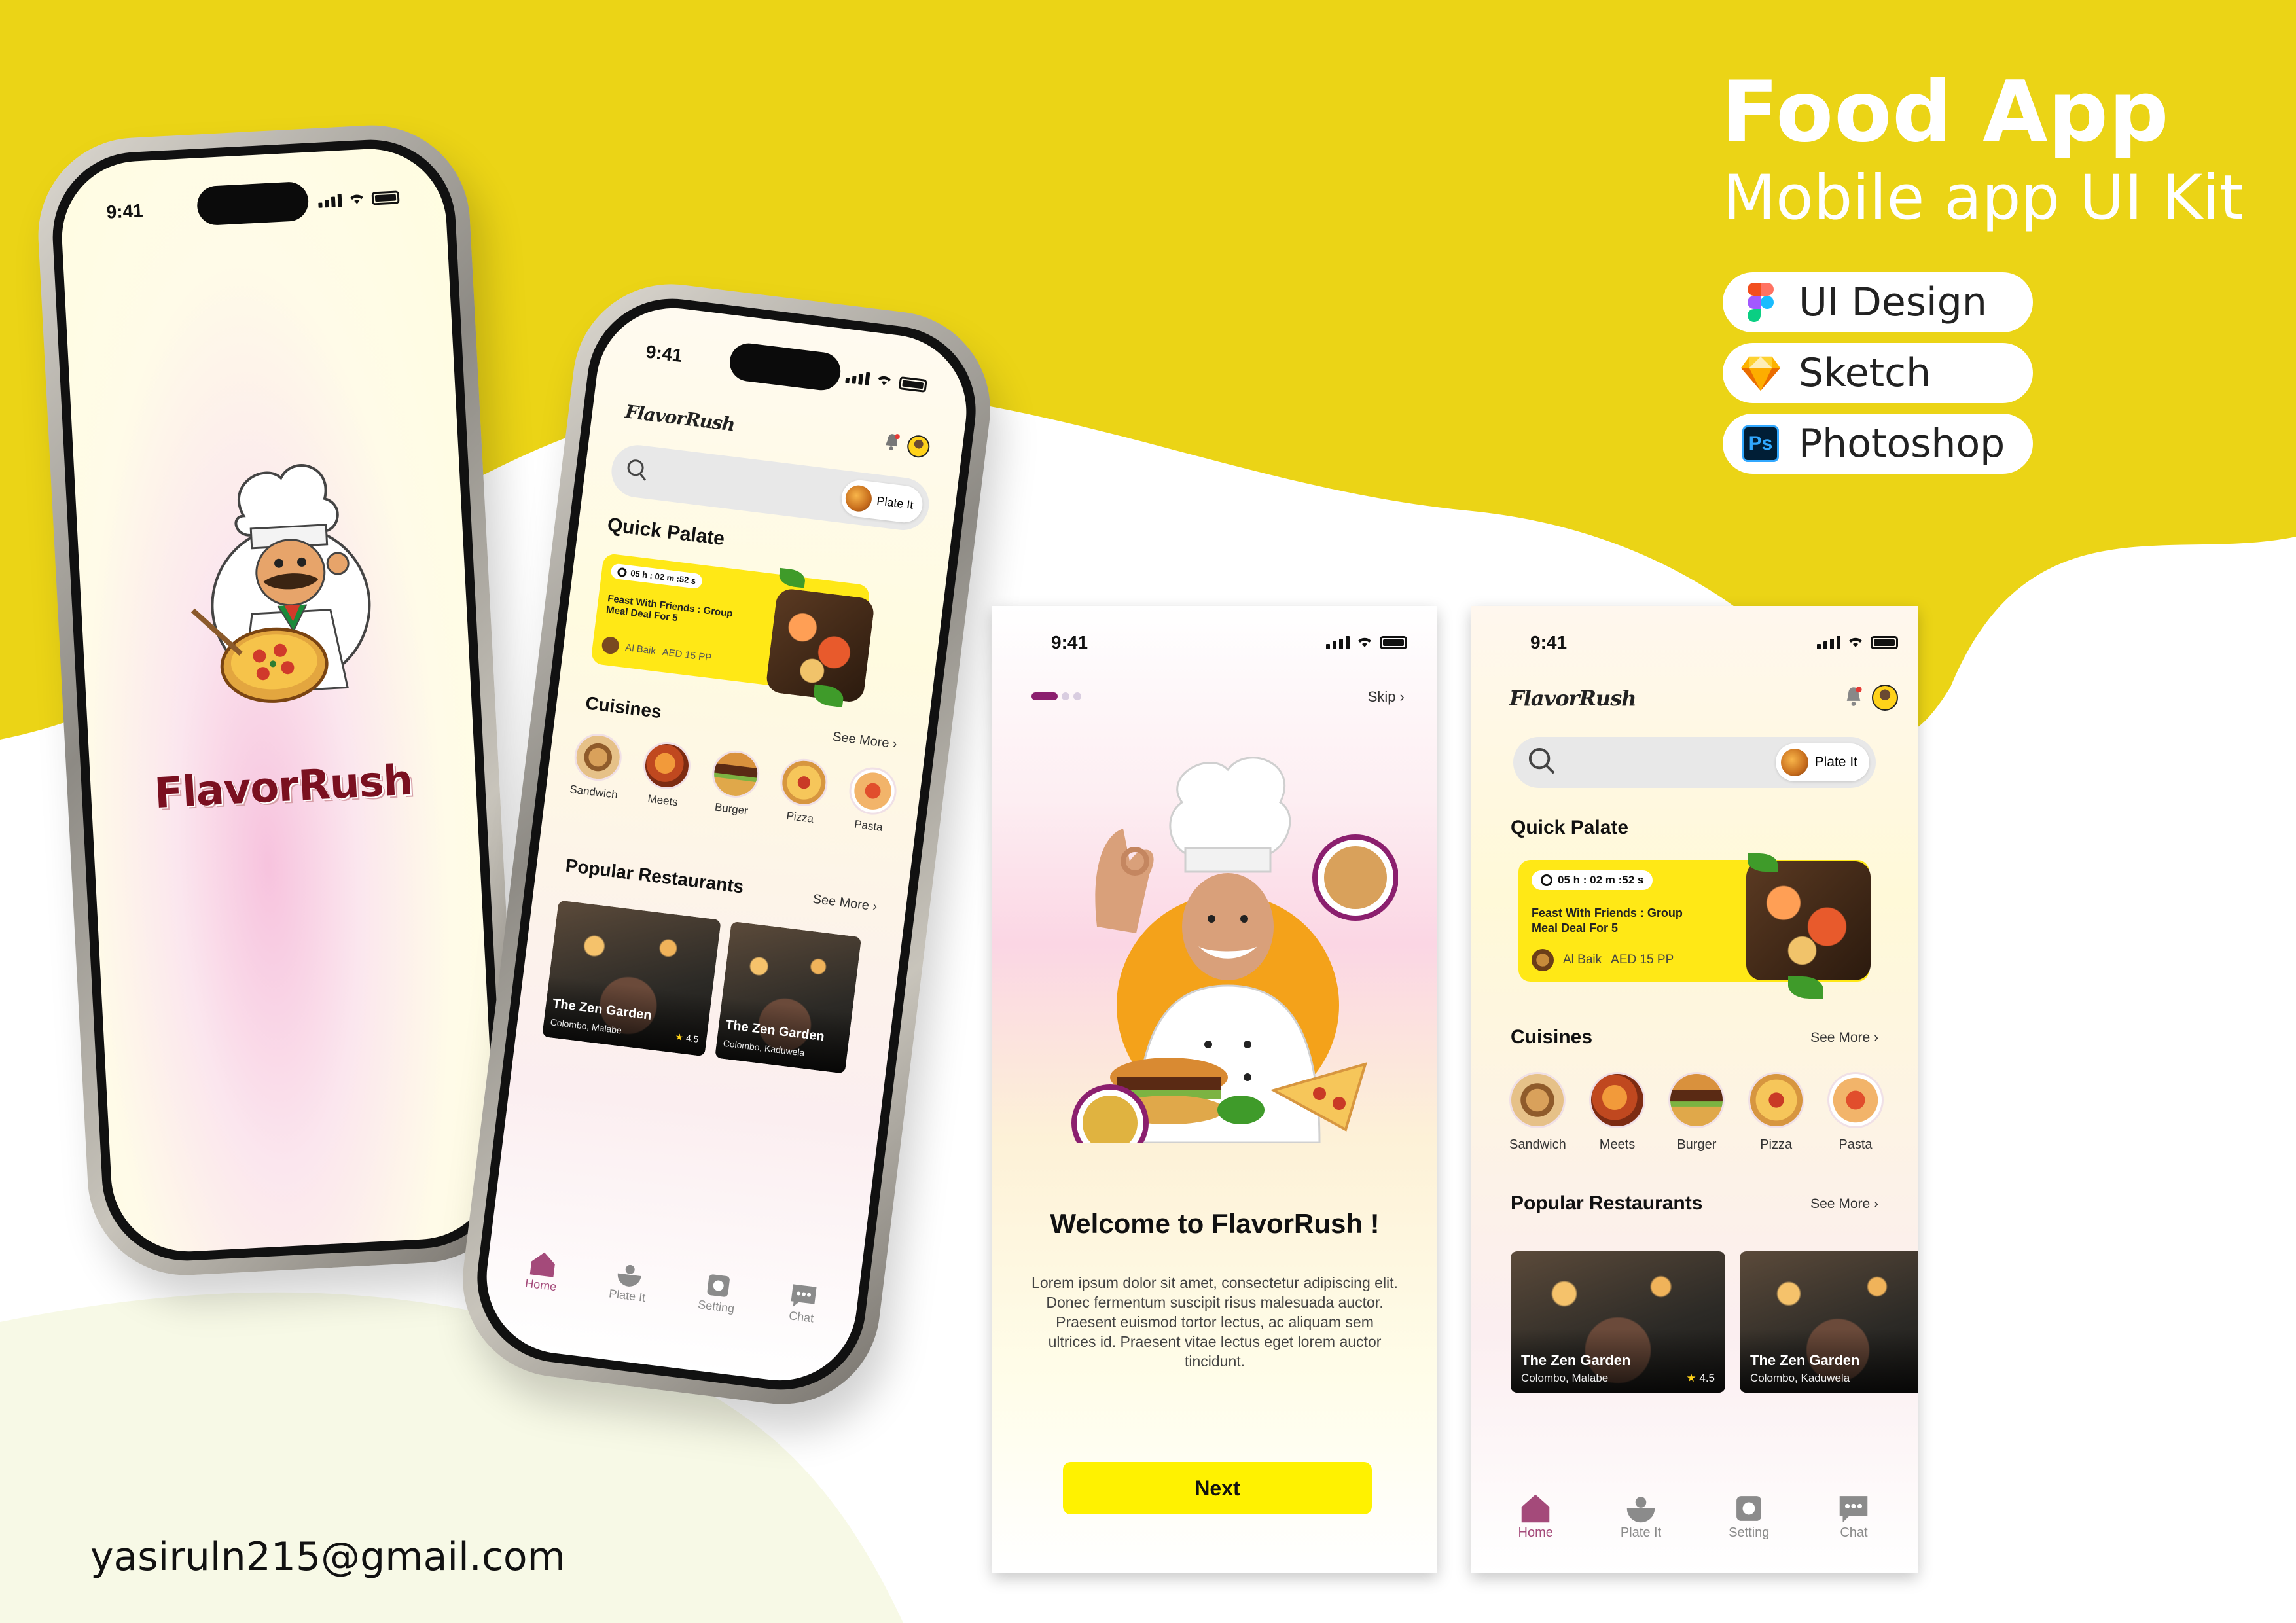  Describe the element at coordinates (1694, 1516) in the screenshot. I see `tab-bar: Home Plate It Setting Chat` at that location.